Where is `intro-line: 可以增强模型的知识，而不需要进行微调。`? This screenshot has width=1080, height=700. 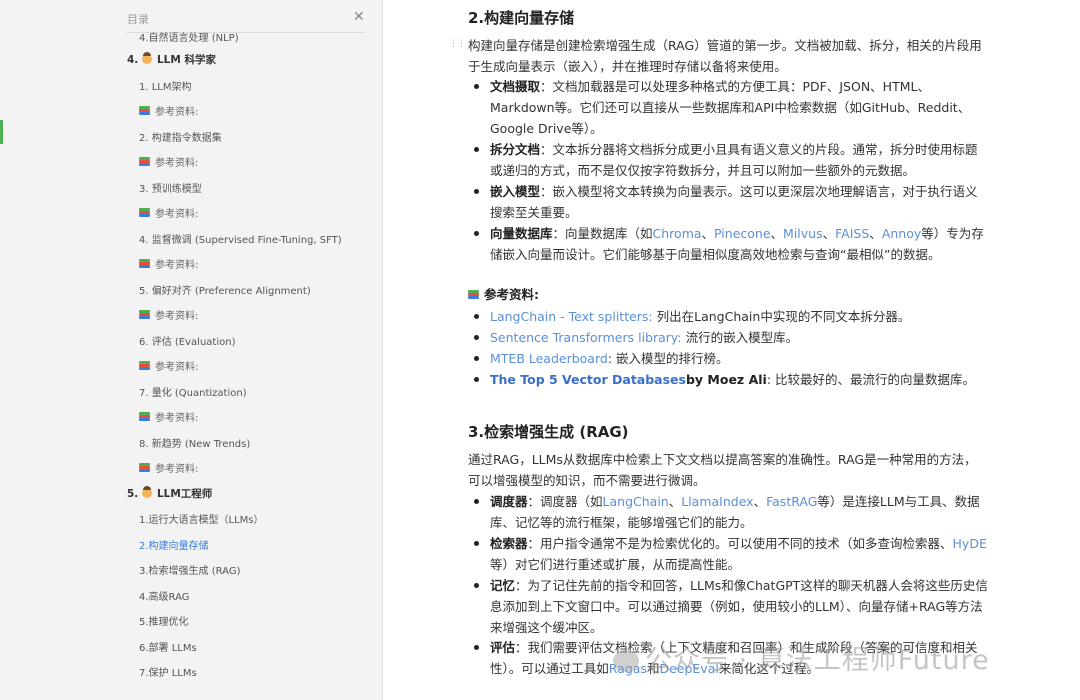 intro-line: 可以增强模型的知识，而不需要进行微调。 is located at coordinates (587, 480).